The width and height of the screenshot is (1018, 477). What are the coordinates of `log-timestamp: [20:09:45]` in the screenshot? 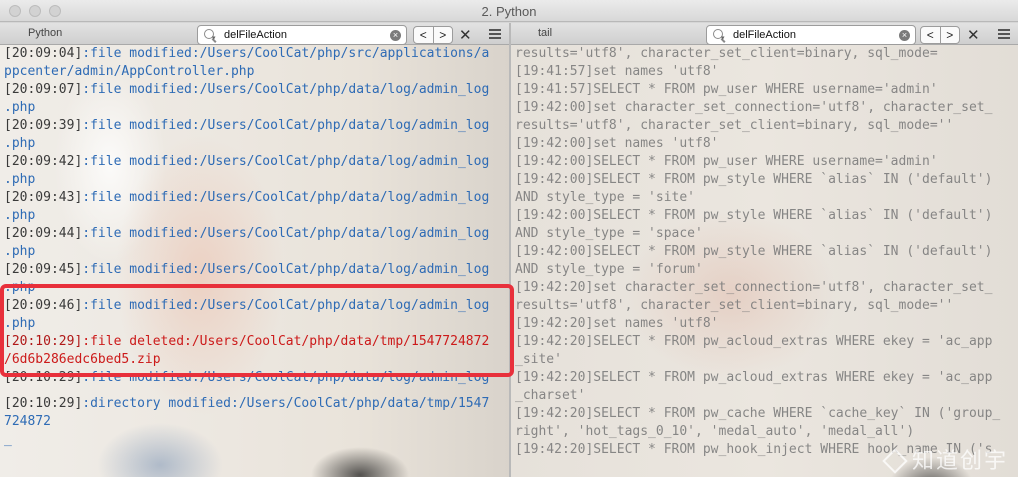 It's located at (43, 269).